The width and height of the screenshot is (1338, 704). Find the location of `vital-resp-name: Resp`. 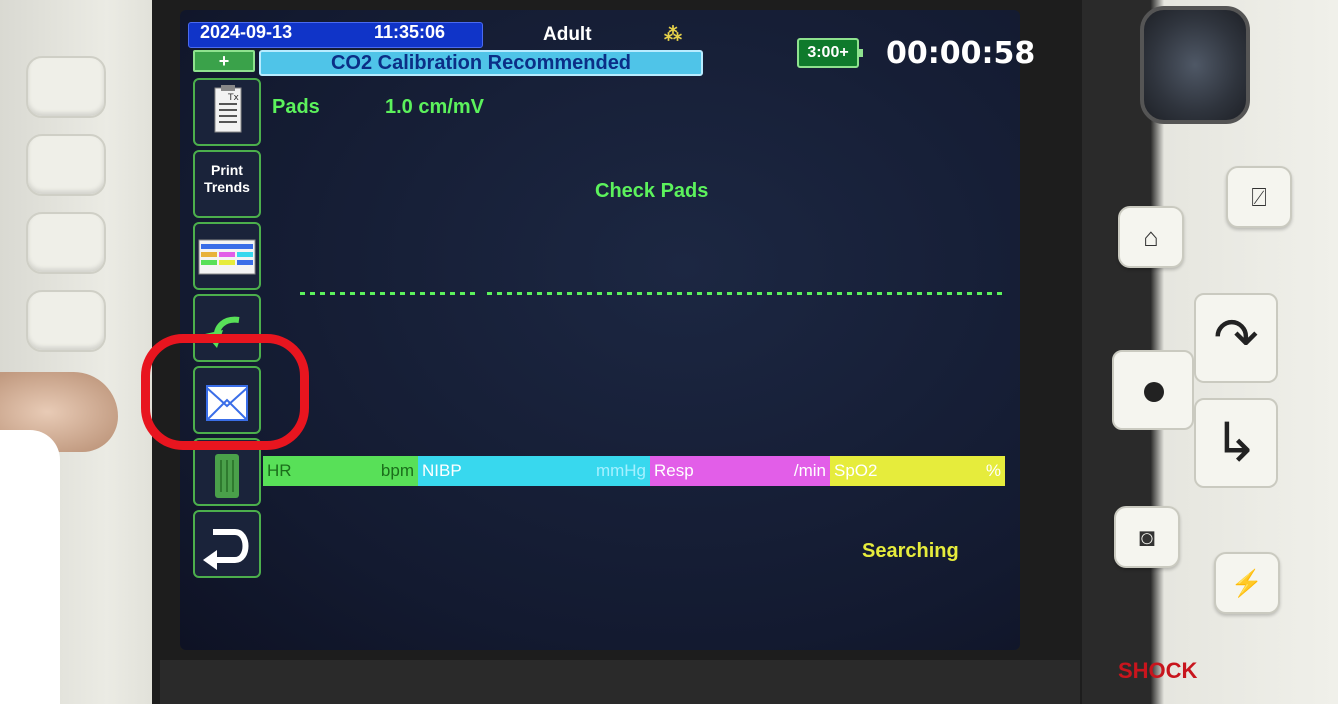

vital-resp-name: Resp is located at coordinates (674, 470).